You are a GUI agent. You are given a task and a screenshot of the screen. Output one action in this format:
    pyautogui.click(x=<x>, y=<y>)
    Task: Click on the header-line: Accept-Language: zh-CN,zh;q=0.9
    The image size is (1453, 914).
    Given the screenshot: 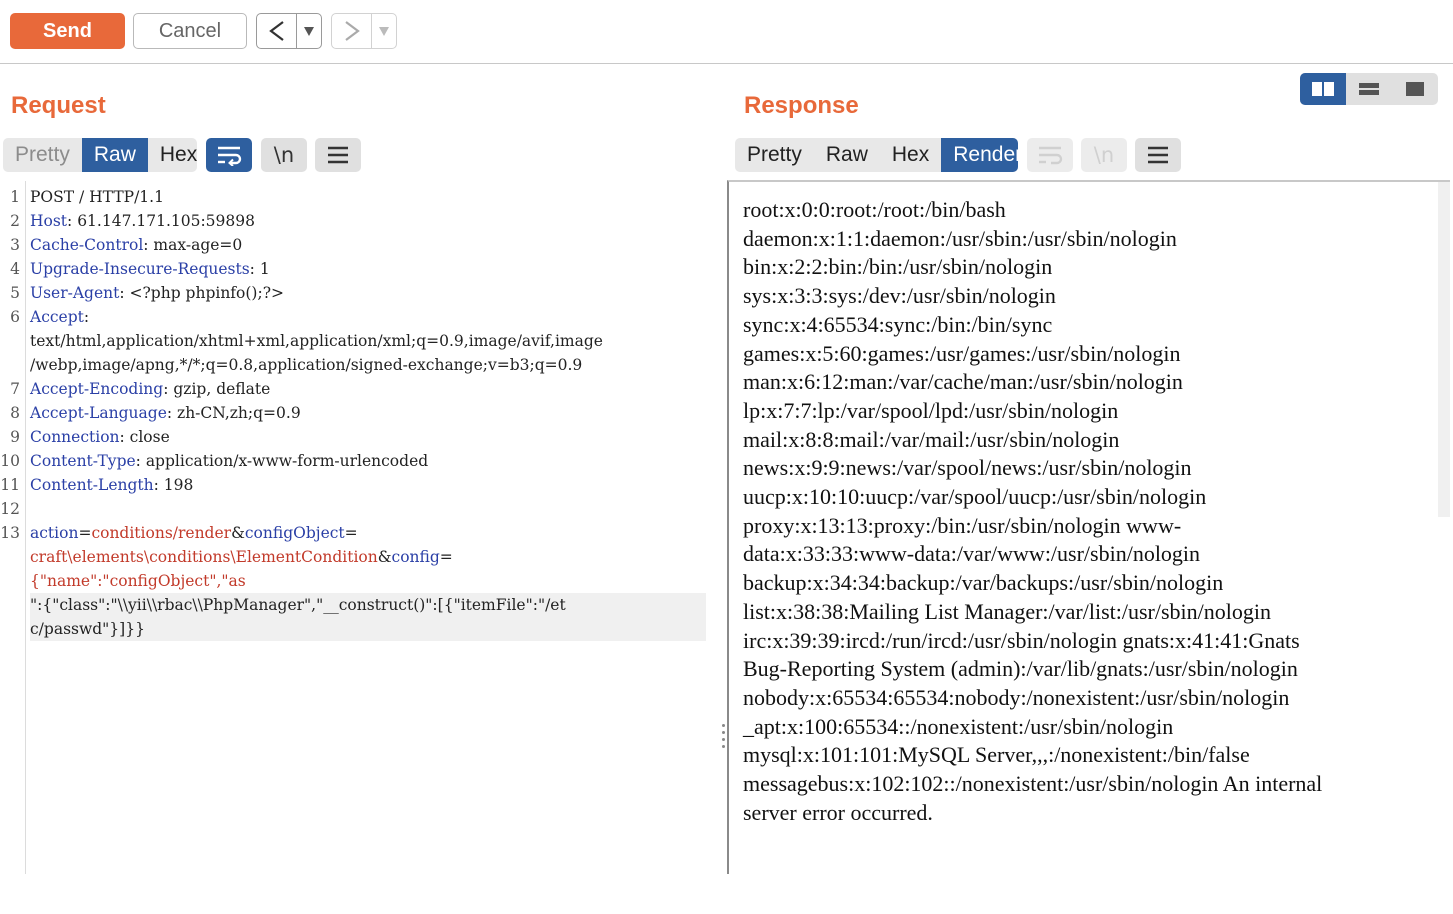 What is the action you would take?
    pyautogui.click(x=368, y=413)
    